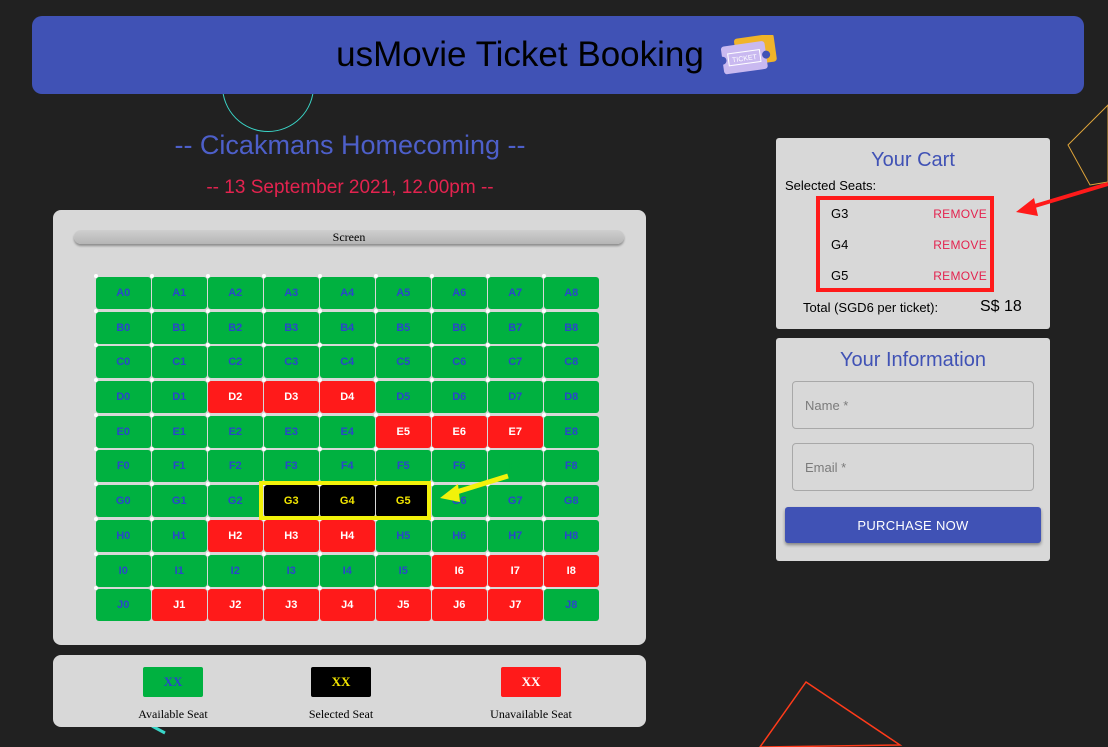 The height and width of the screenshot is (747, 1108). Describe the element at coordinates (520, 54) in the screenshot. I see `app-title: usMovie Ticket Booking` at that location.